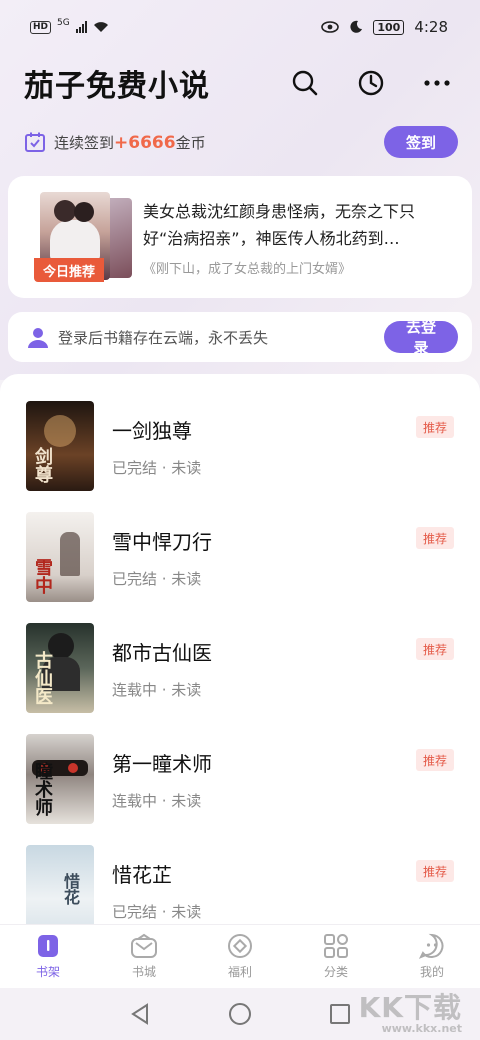 This screenshot has height=1040, width=480. Describe the element at coordinates (42, 576) in the screenshot. I see `book-cover-text: 雪中` at that location.